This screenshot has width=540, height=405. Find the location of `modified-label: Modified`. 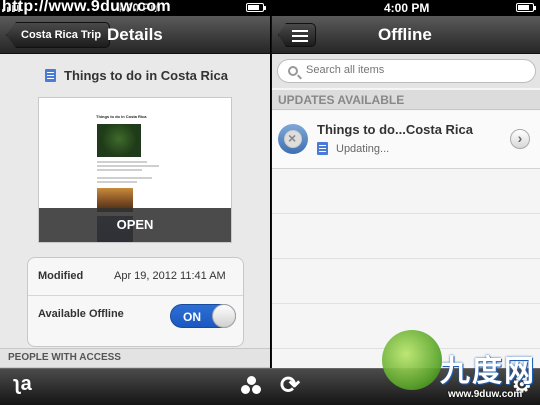

modified-label: Modified is located at coordinates (61, 276).